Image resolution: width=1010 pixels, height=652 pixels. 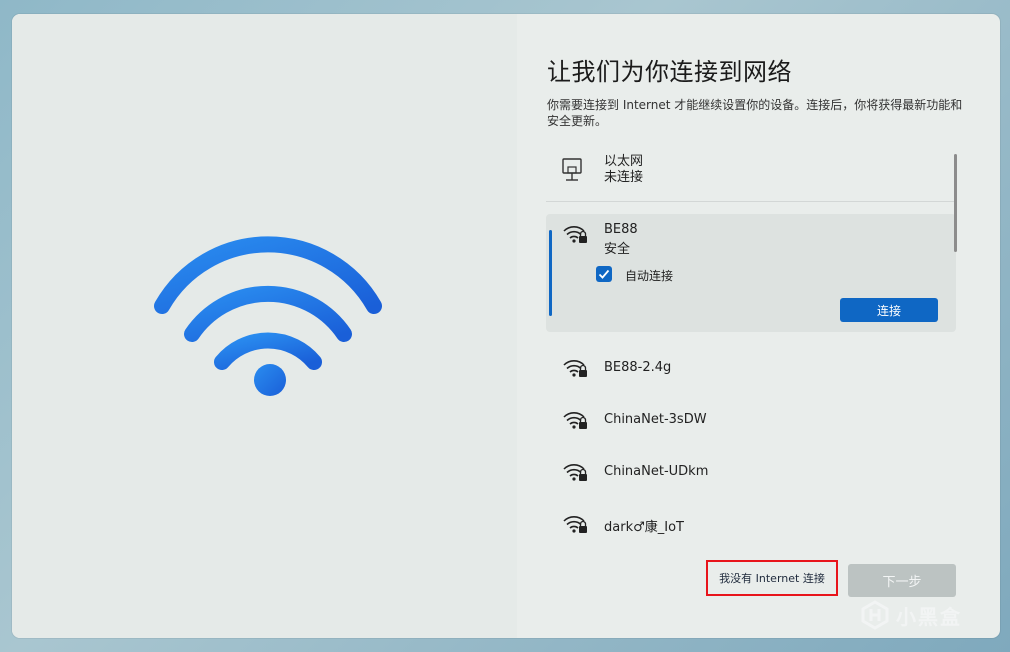 What do you see at coordinates (955, 203) in the screenshot?
I see `network-list-scrollbar` at bounding box center [955, 203].